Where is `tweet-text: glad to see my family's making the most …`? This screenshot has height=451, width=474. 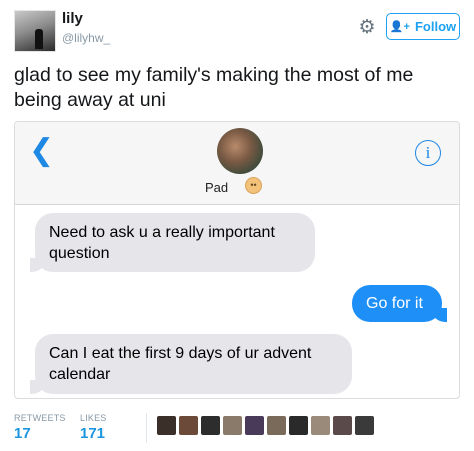
tweet-text: glad to see my family's making the most … is located at coordinates (214, 87).